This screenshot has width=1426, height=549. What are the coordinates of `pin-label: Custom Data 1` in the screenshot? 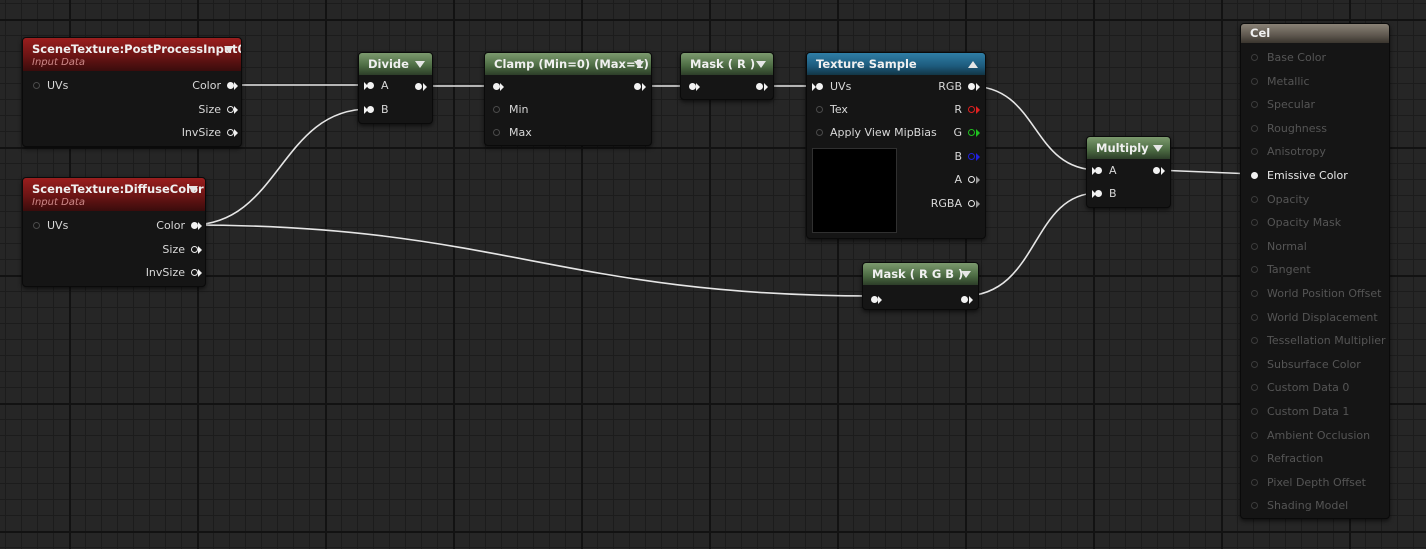 It's located at (1308, 411).